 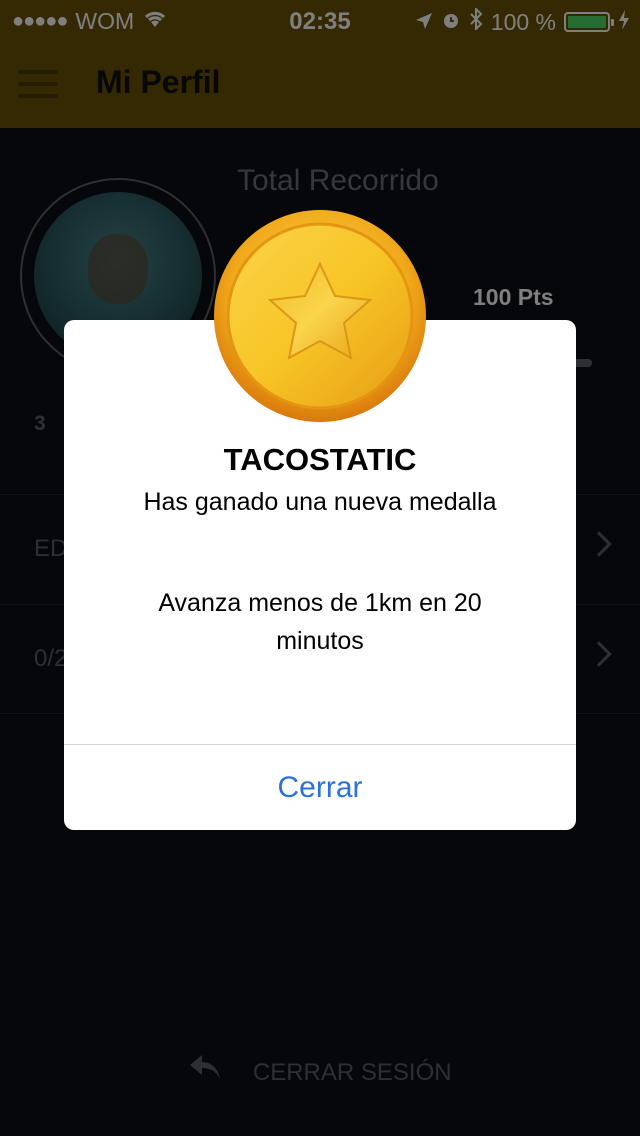 What do you see at coordinates (320, 459) in the screenshot?
I see `medal-title: TACOSTATIC` at bounding box center [320, 459].